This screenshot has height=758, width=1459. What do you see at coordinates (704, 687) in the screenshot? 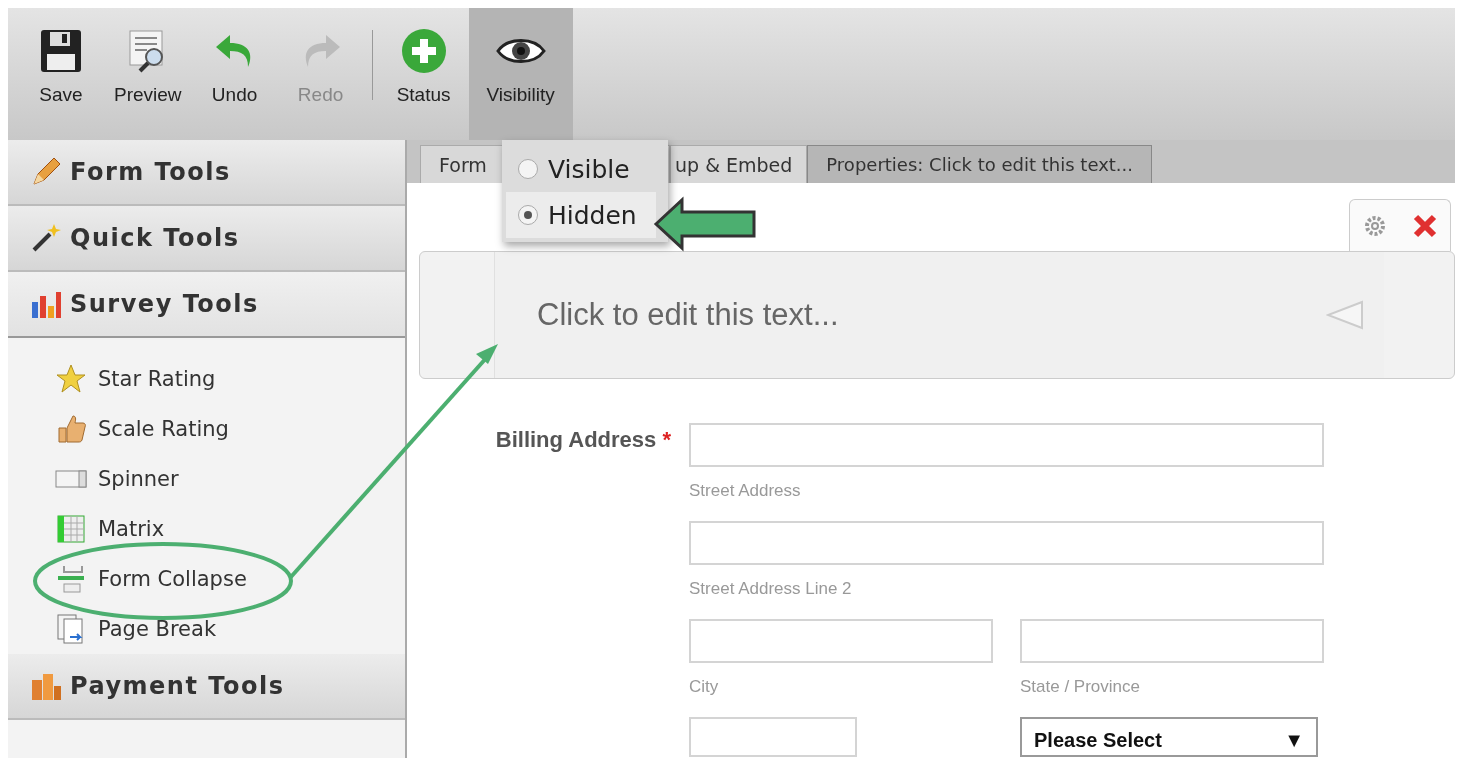
I see `field-sublabel: City` at bounding box center [704, 687].